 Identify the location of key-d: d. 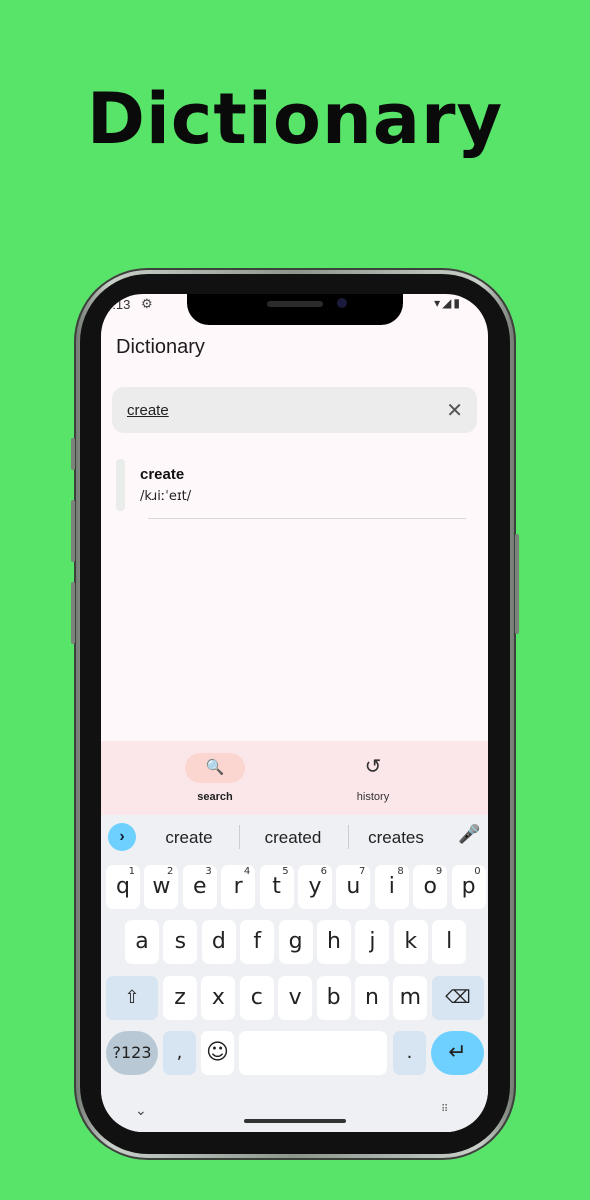
(218, 942).